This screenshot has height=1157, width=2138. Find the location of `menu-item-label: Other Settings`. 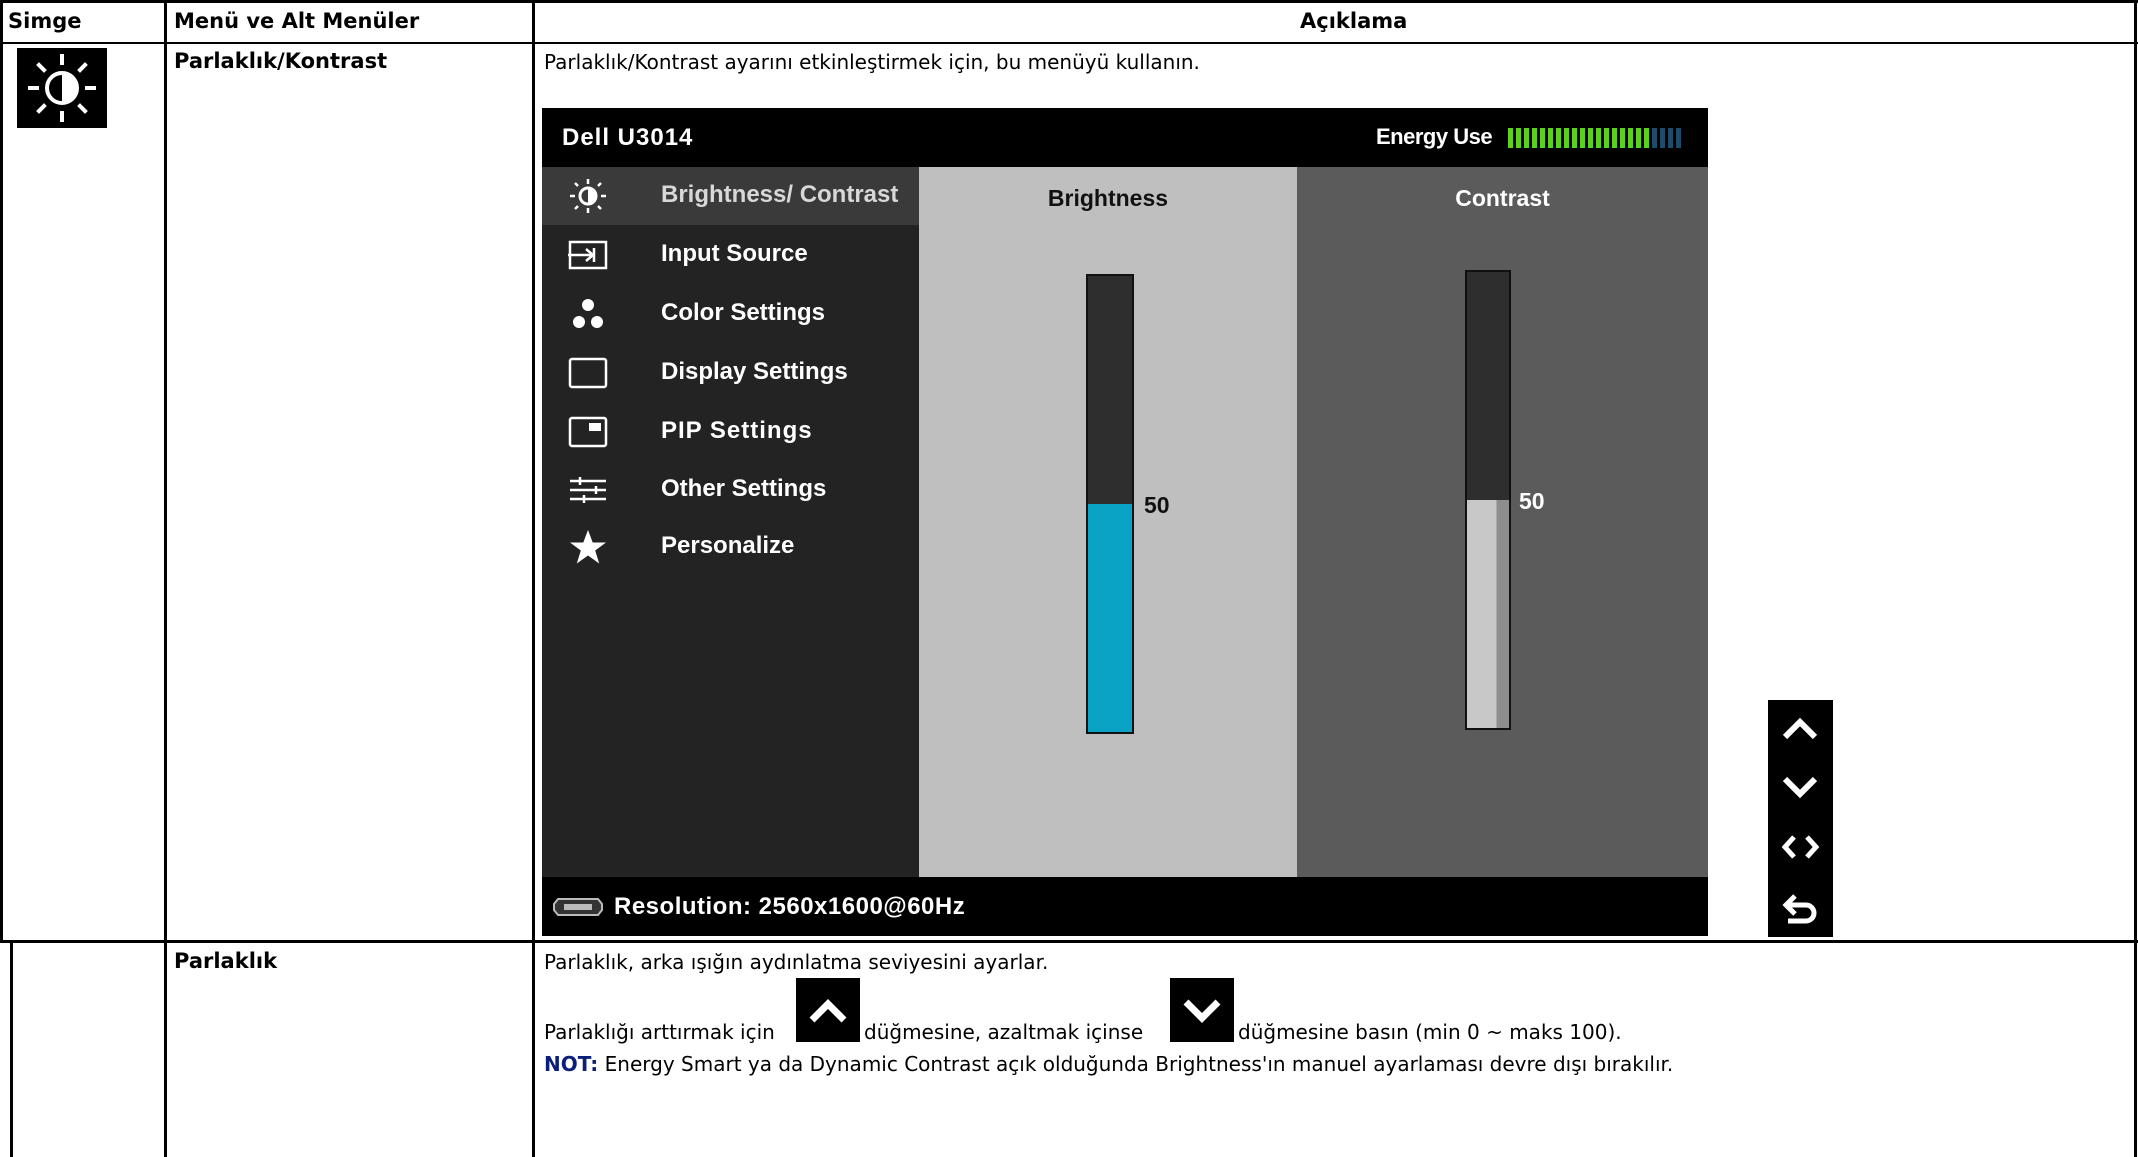

menu-item-label: Other Settings is located at coordinates (744, 488).